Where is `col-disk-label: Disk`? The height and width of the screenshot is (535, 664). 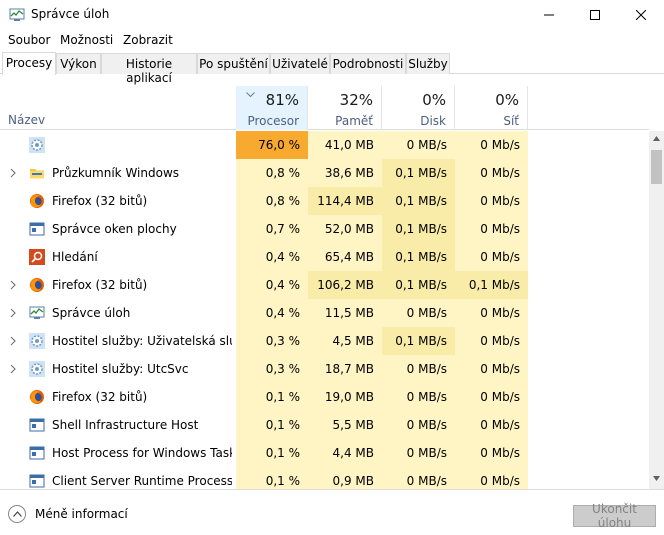 col-disk-label: Disk is located at coordinates (433, 121).